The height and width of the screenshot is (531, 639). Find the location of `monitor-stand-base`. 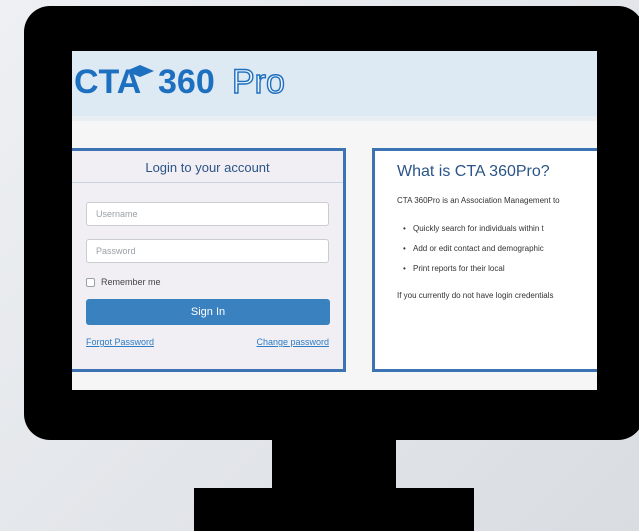

monitor-stand-base is located at coordinates (334, 509).